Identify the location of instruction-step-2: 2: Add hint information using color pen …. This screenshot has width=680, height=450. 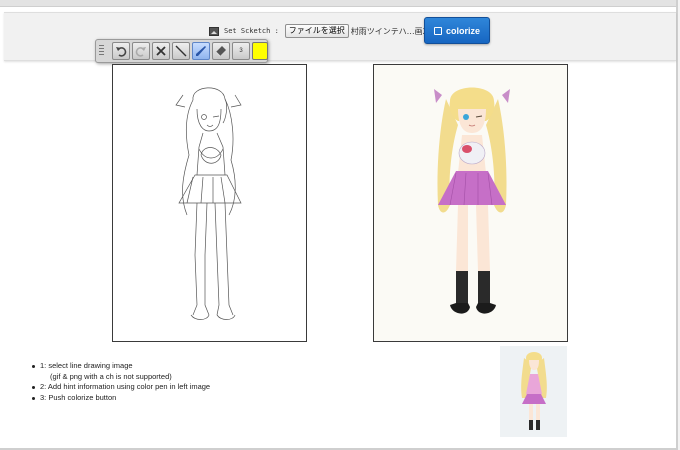
(121, 386).